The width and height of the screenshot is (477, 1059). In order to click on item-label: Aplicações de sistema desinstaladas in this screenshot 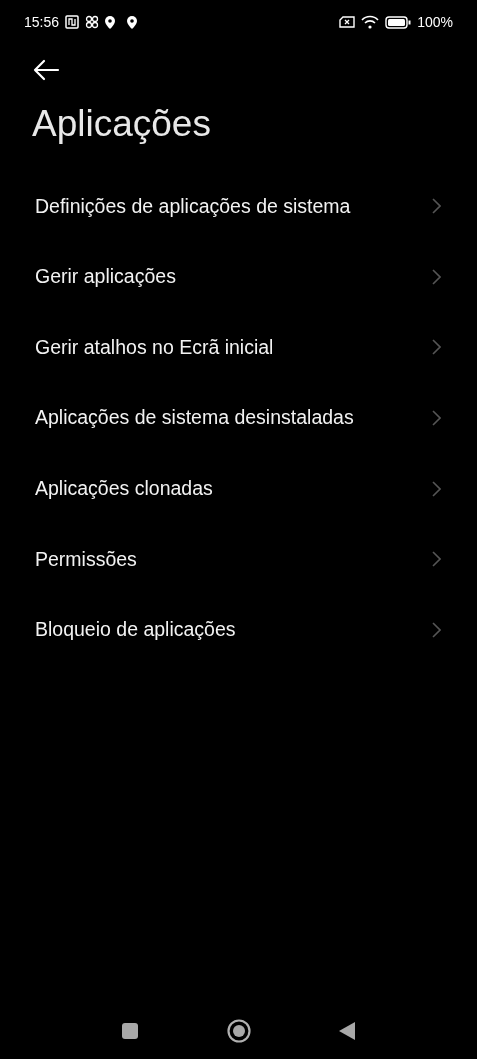, I will do `click(194, 418)`.